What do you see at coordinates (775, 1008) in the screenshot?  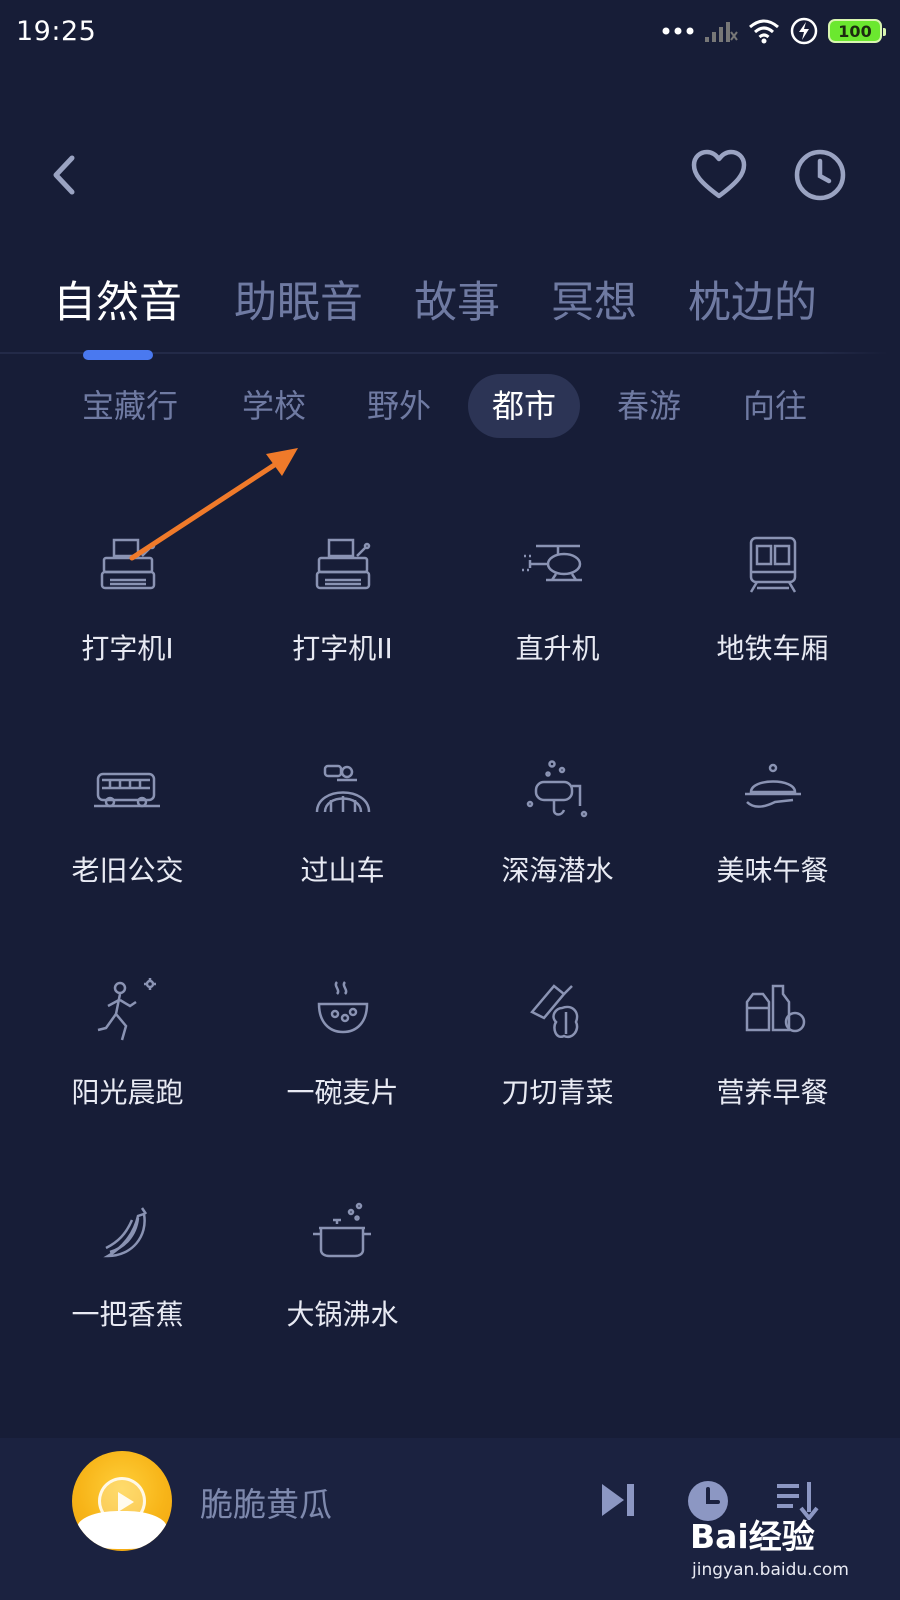 I see `breakfast-icon` at bounding box center [775, 1008].